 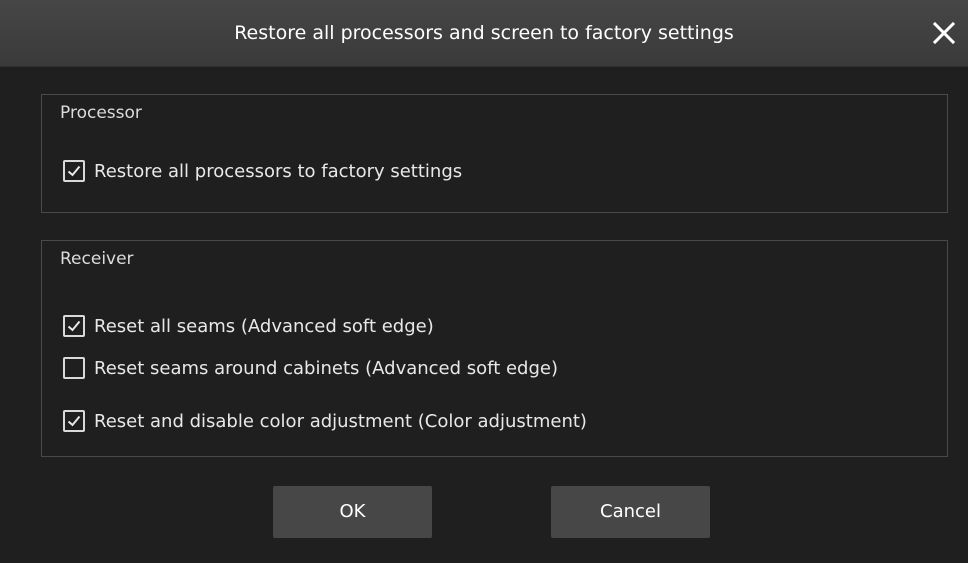 I want to click on reset-all-seams-checkbox, so click(x=74, y=326).